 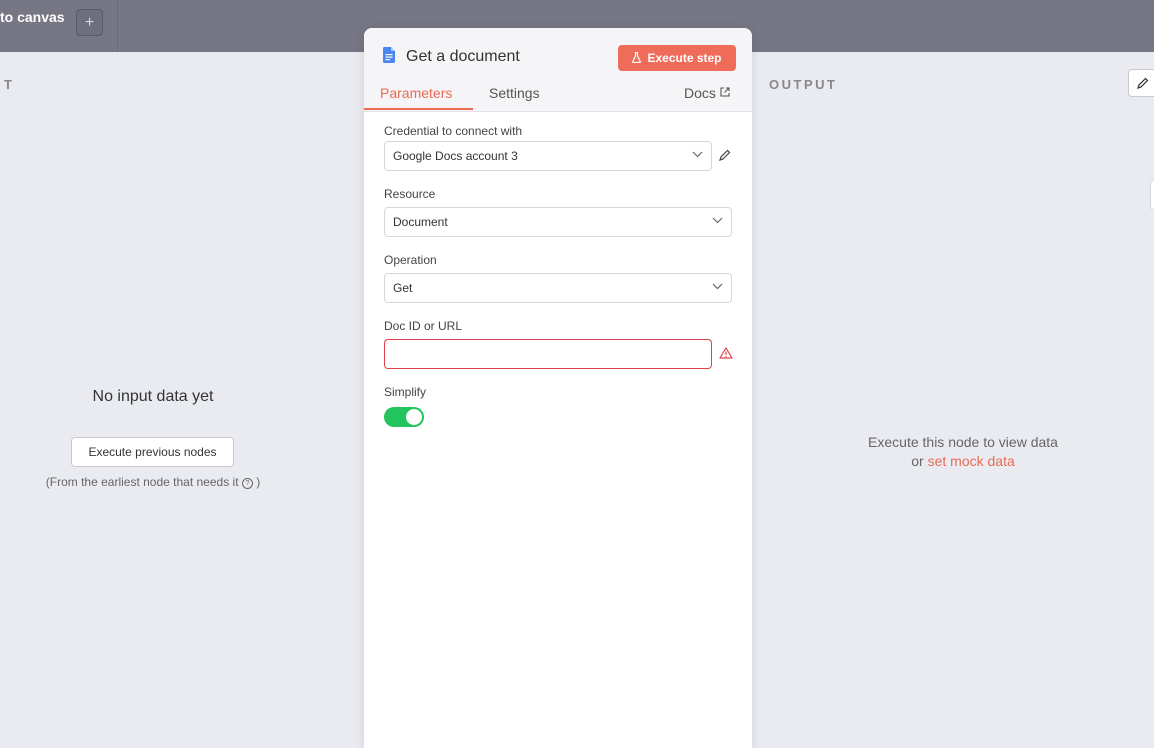 I want to click on input-panel-label: T, so click(x=9, y=84).